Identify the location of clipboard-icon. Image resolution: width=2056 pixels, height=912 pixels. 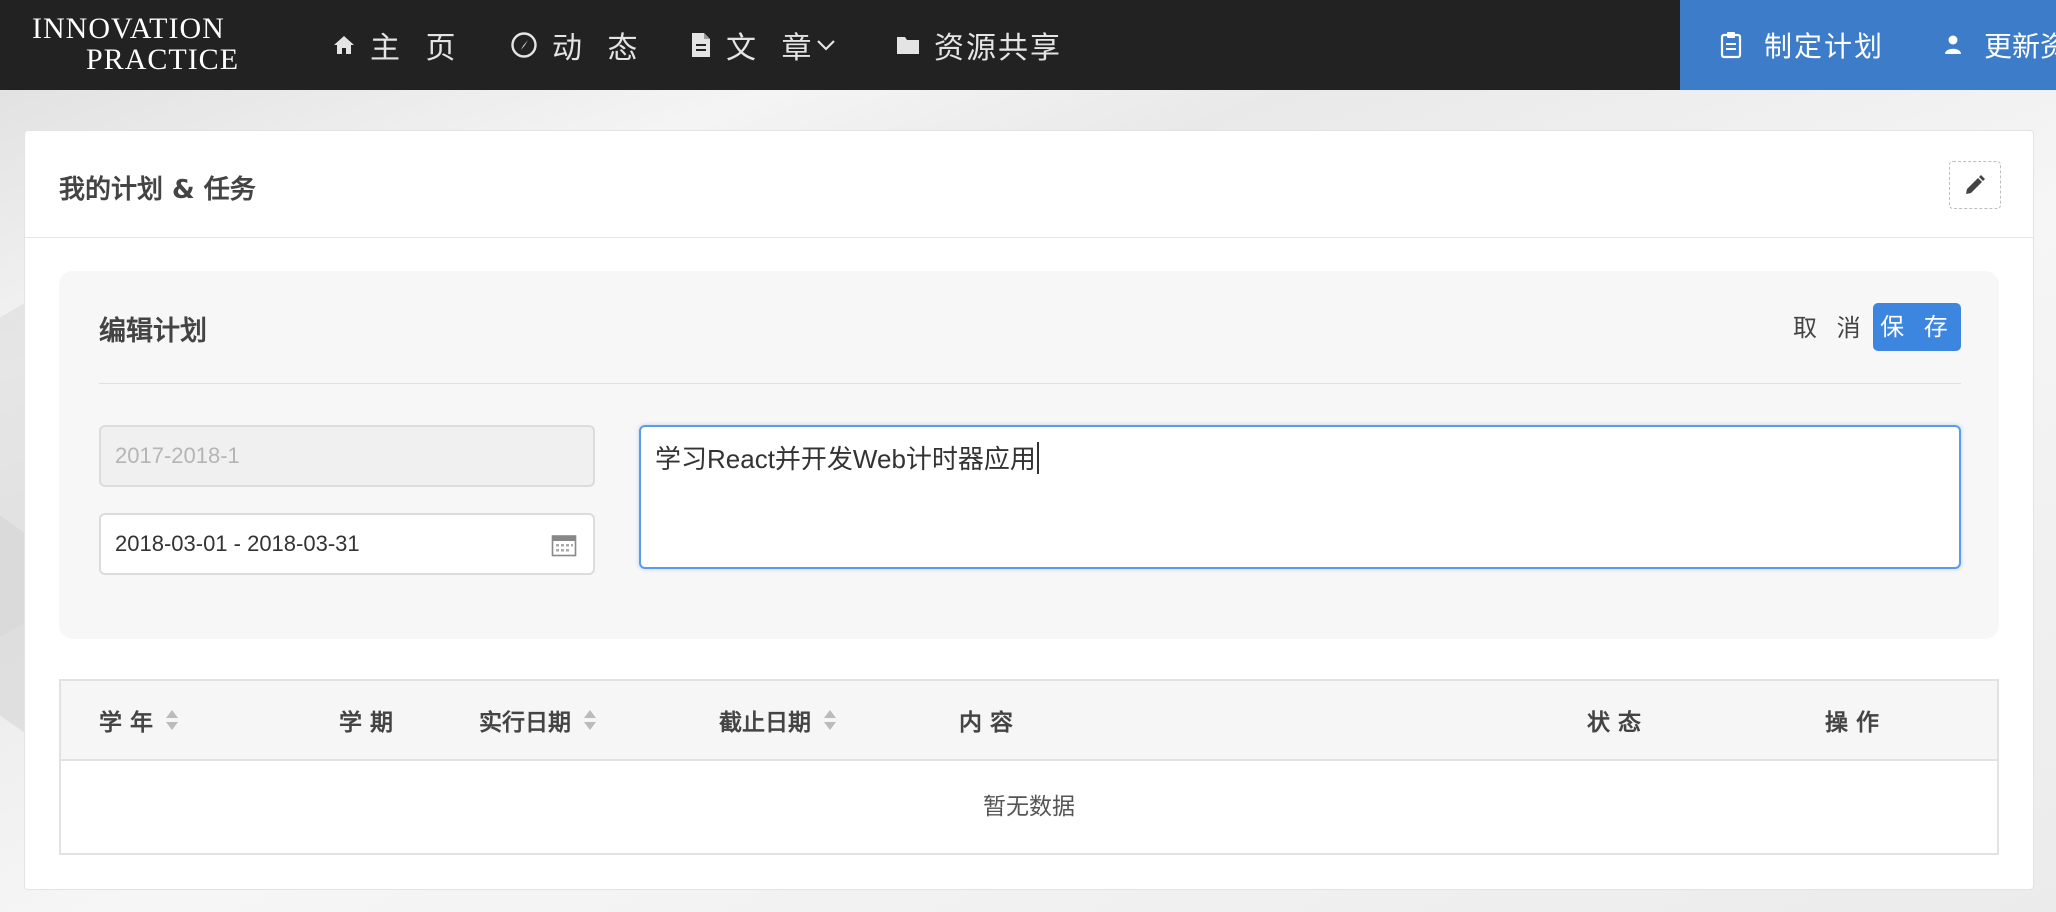
(1731, 45).